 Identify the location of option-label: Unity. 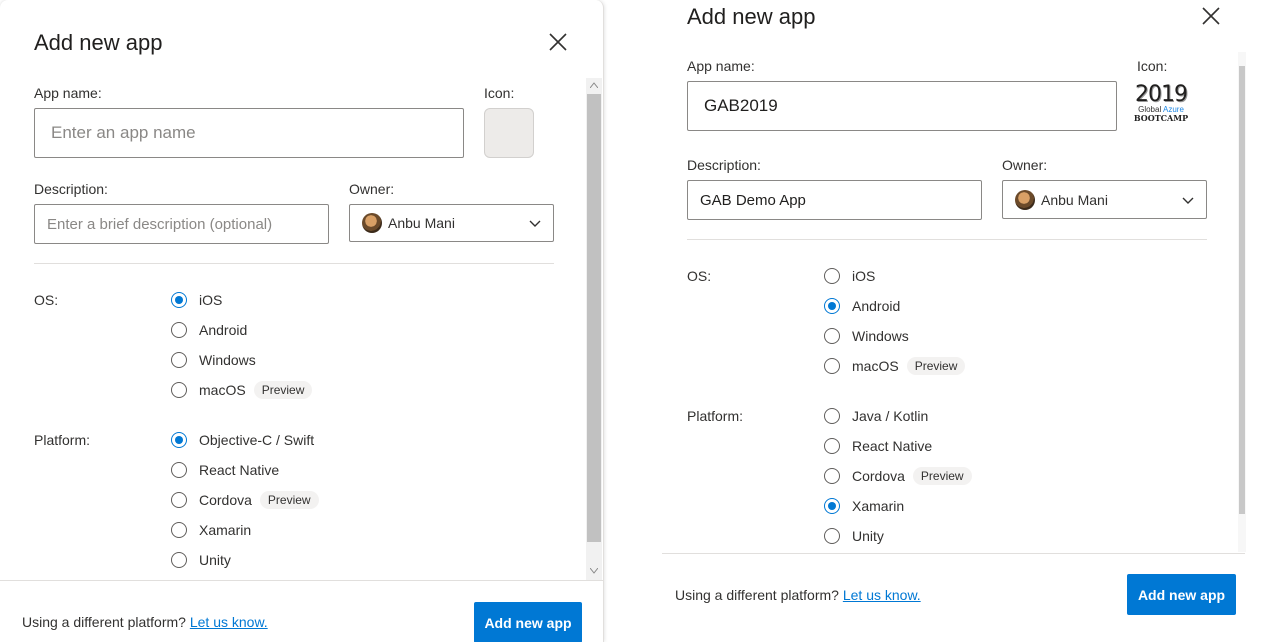
(868, 536).